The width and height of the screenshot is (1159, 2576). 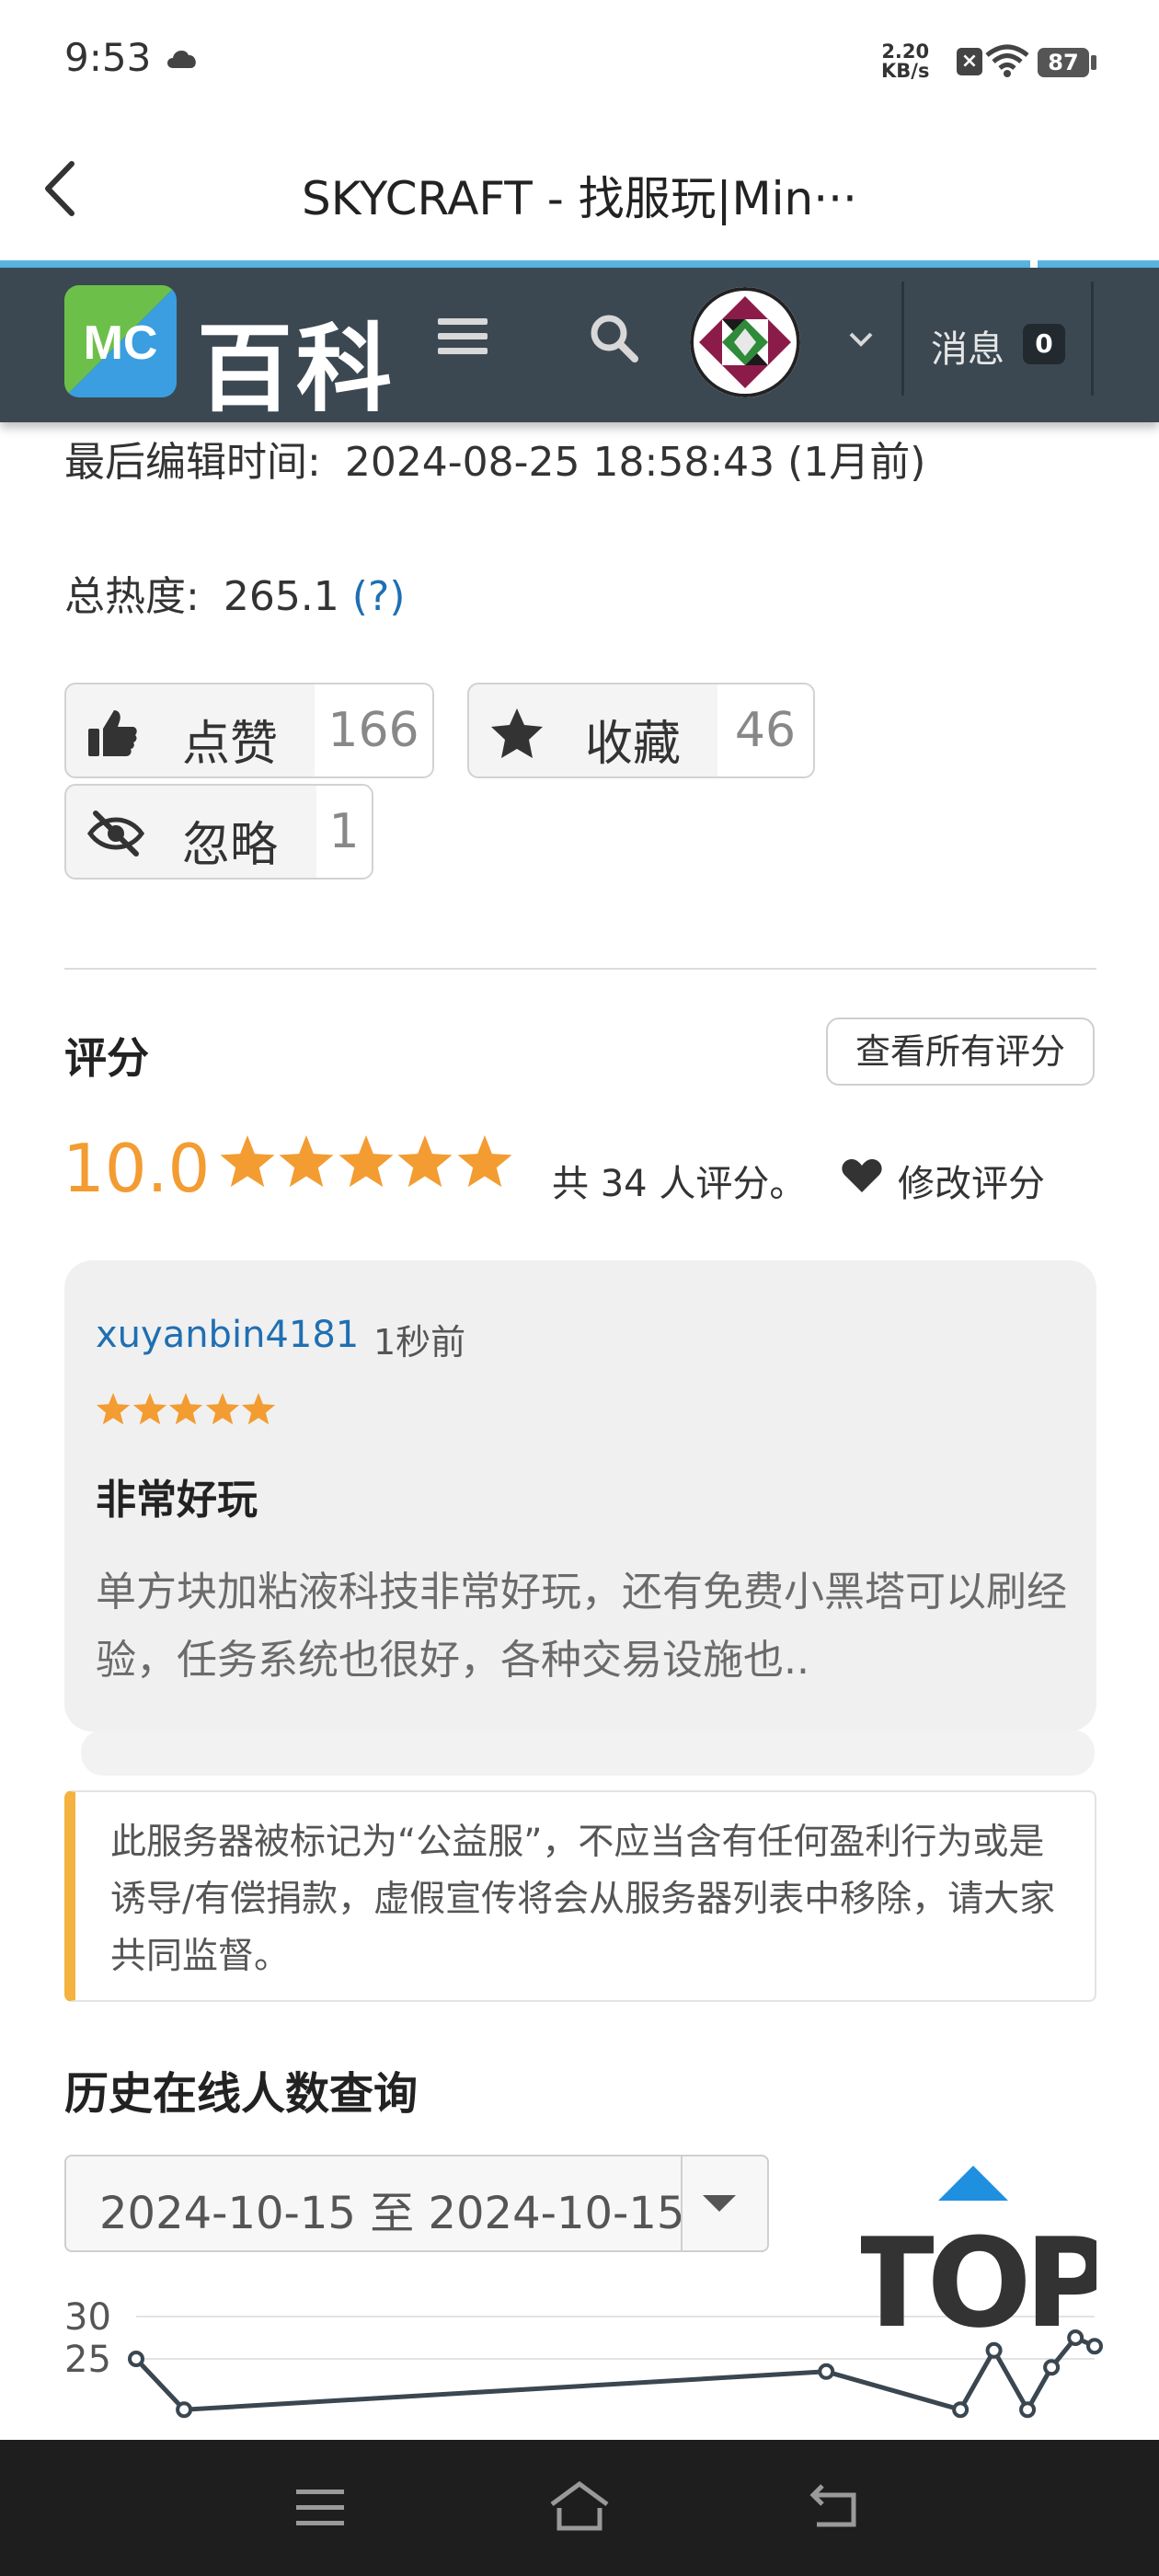 I want to click on home-icon, so click(x=579, y=2506).